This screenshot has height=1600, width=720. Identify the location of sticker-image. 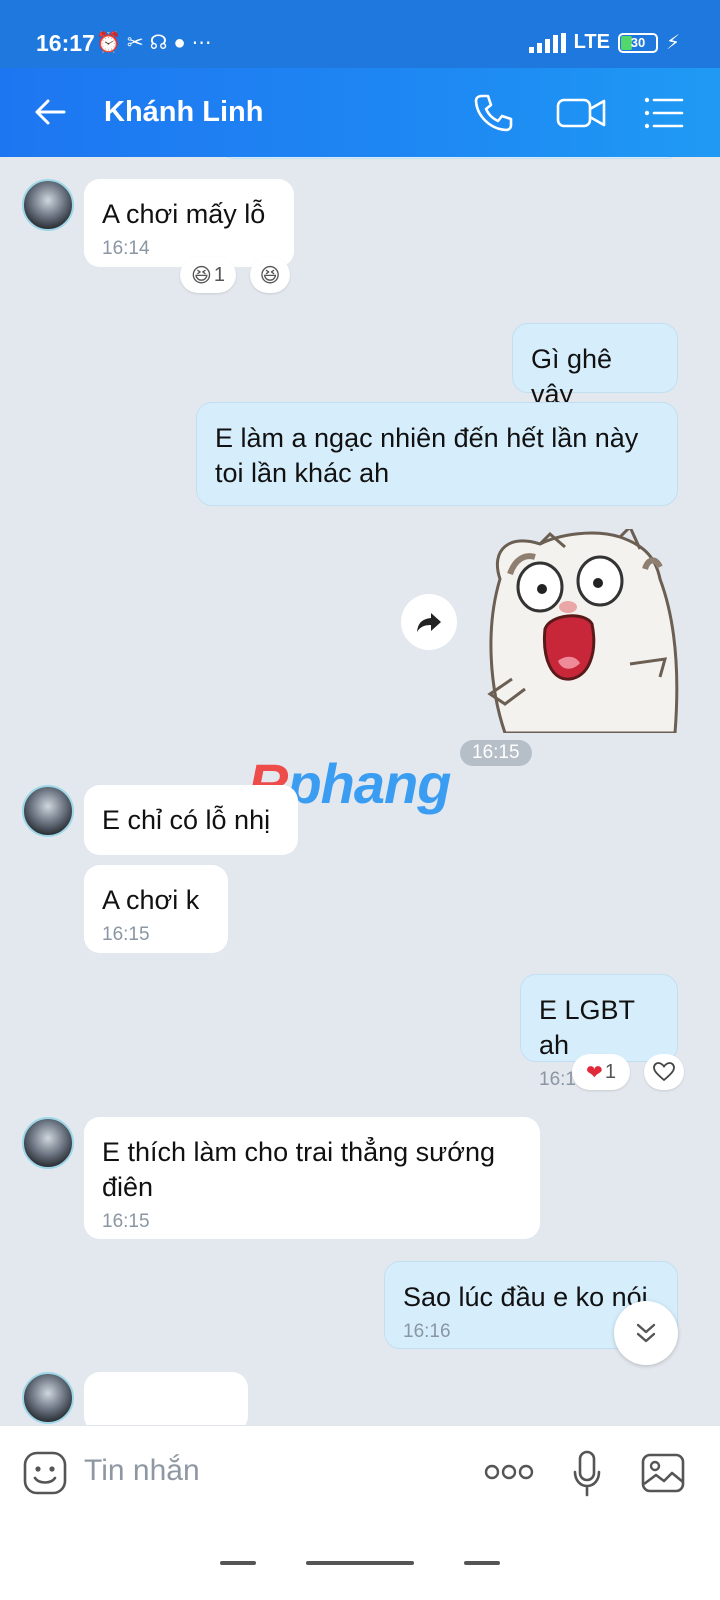
(576, 629).